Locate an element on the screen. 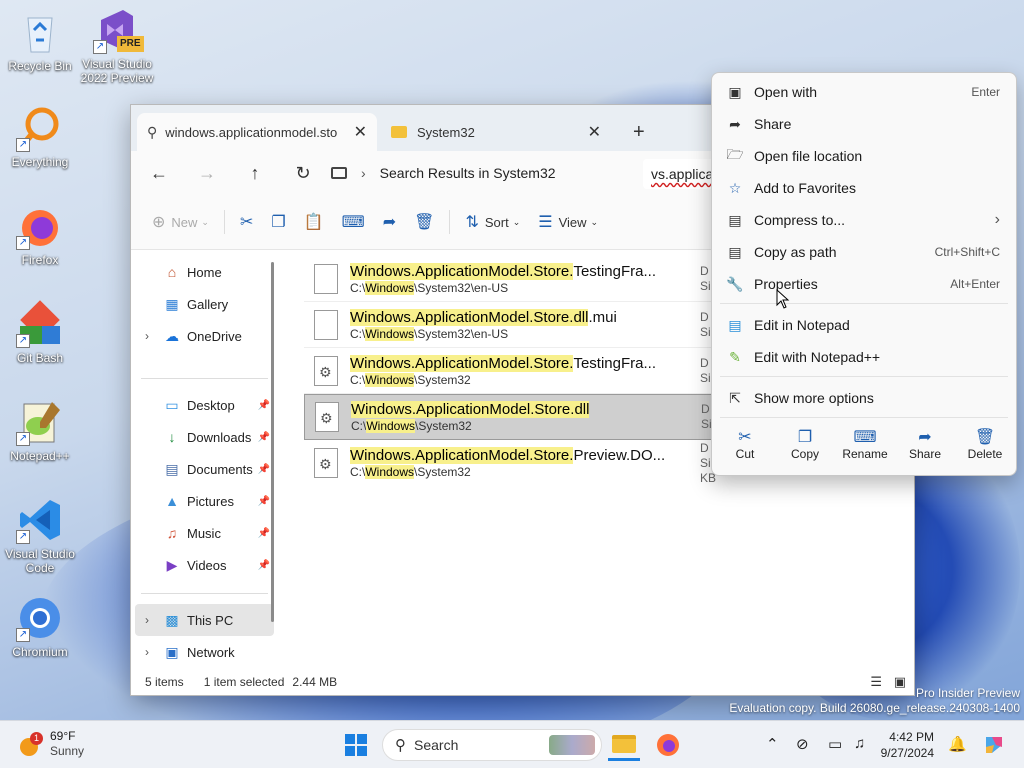 The height and width of the screenshot is (768, 1024). view-button: ☰ View ⌄ is located at coordinates (568, 222).